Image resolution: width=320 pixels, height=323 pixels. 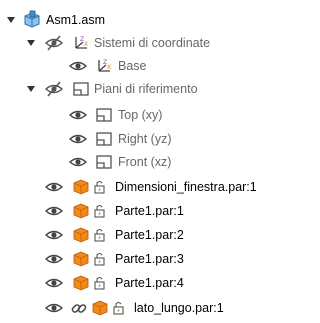 I want to click on tree-row-part: Dimensioni_finestra.par:1, so click(x=148, y=187).